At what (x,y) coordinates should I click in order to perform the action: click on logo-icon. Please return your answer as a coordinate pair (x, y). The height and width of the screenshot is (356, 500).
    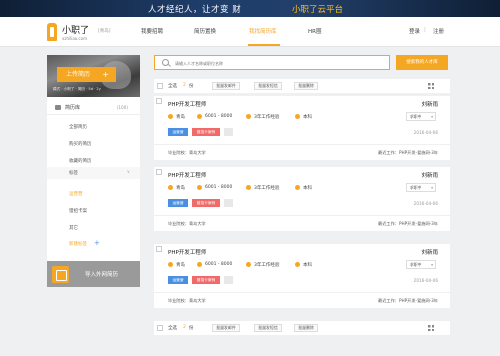
    Looking at the image, I should click on (52, 32).